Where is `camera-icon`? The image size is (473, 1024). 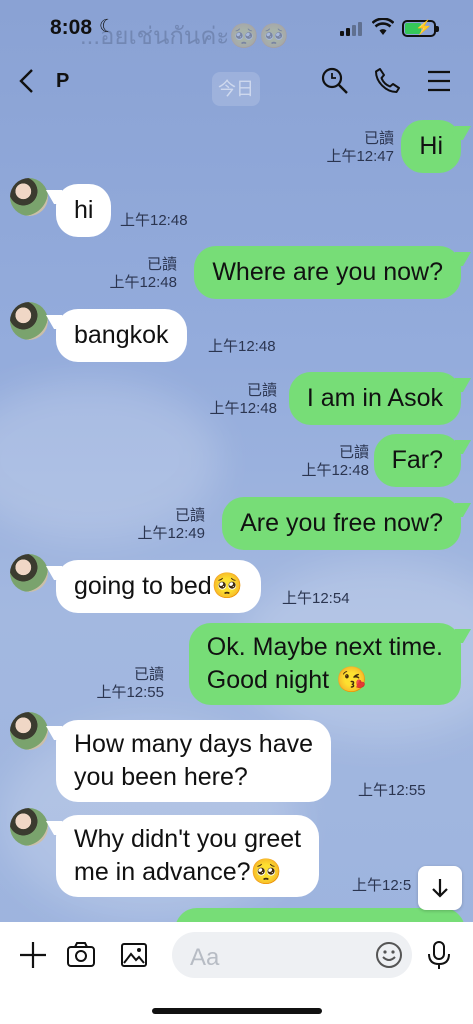
camera-icon is located at coordinates (81, 955).